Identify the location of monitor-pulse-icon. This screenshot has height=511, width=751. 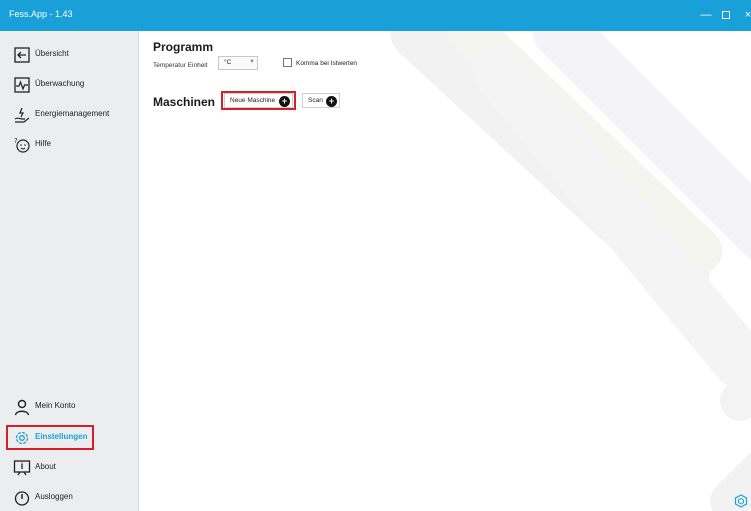
(22, 85).